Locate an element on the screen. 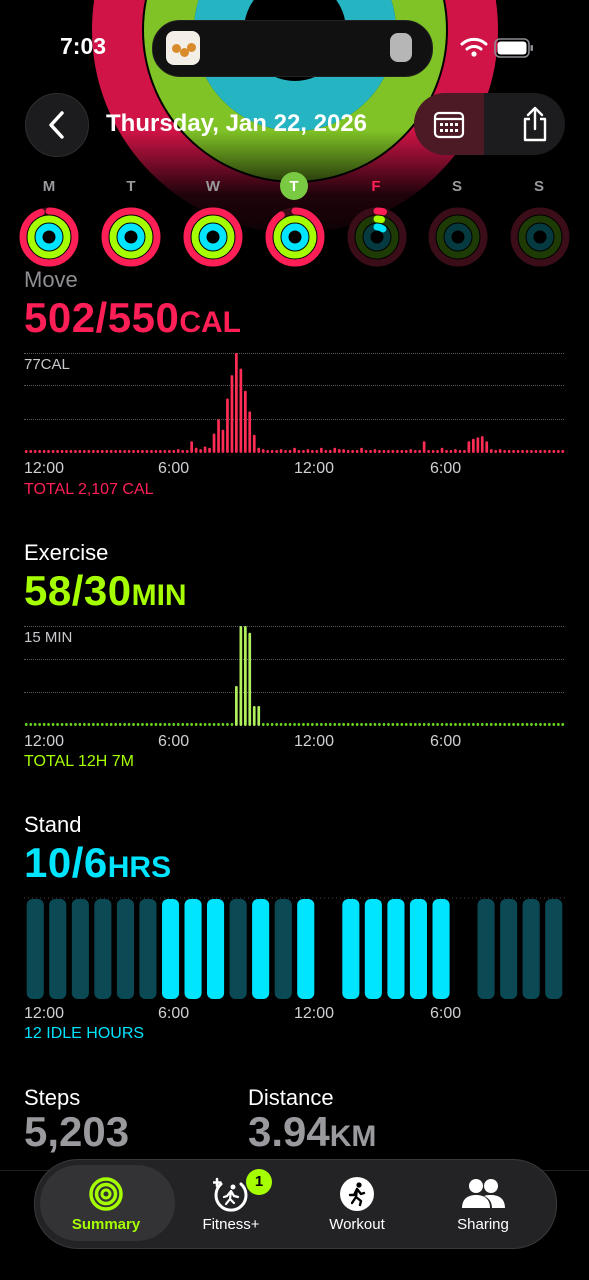  stand-total: 12 IDLE HOURS is located at coordinates (84, 1033).